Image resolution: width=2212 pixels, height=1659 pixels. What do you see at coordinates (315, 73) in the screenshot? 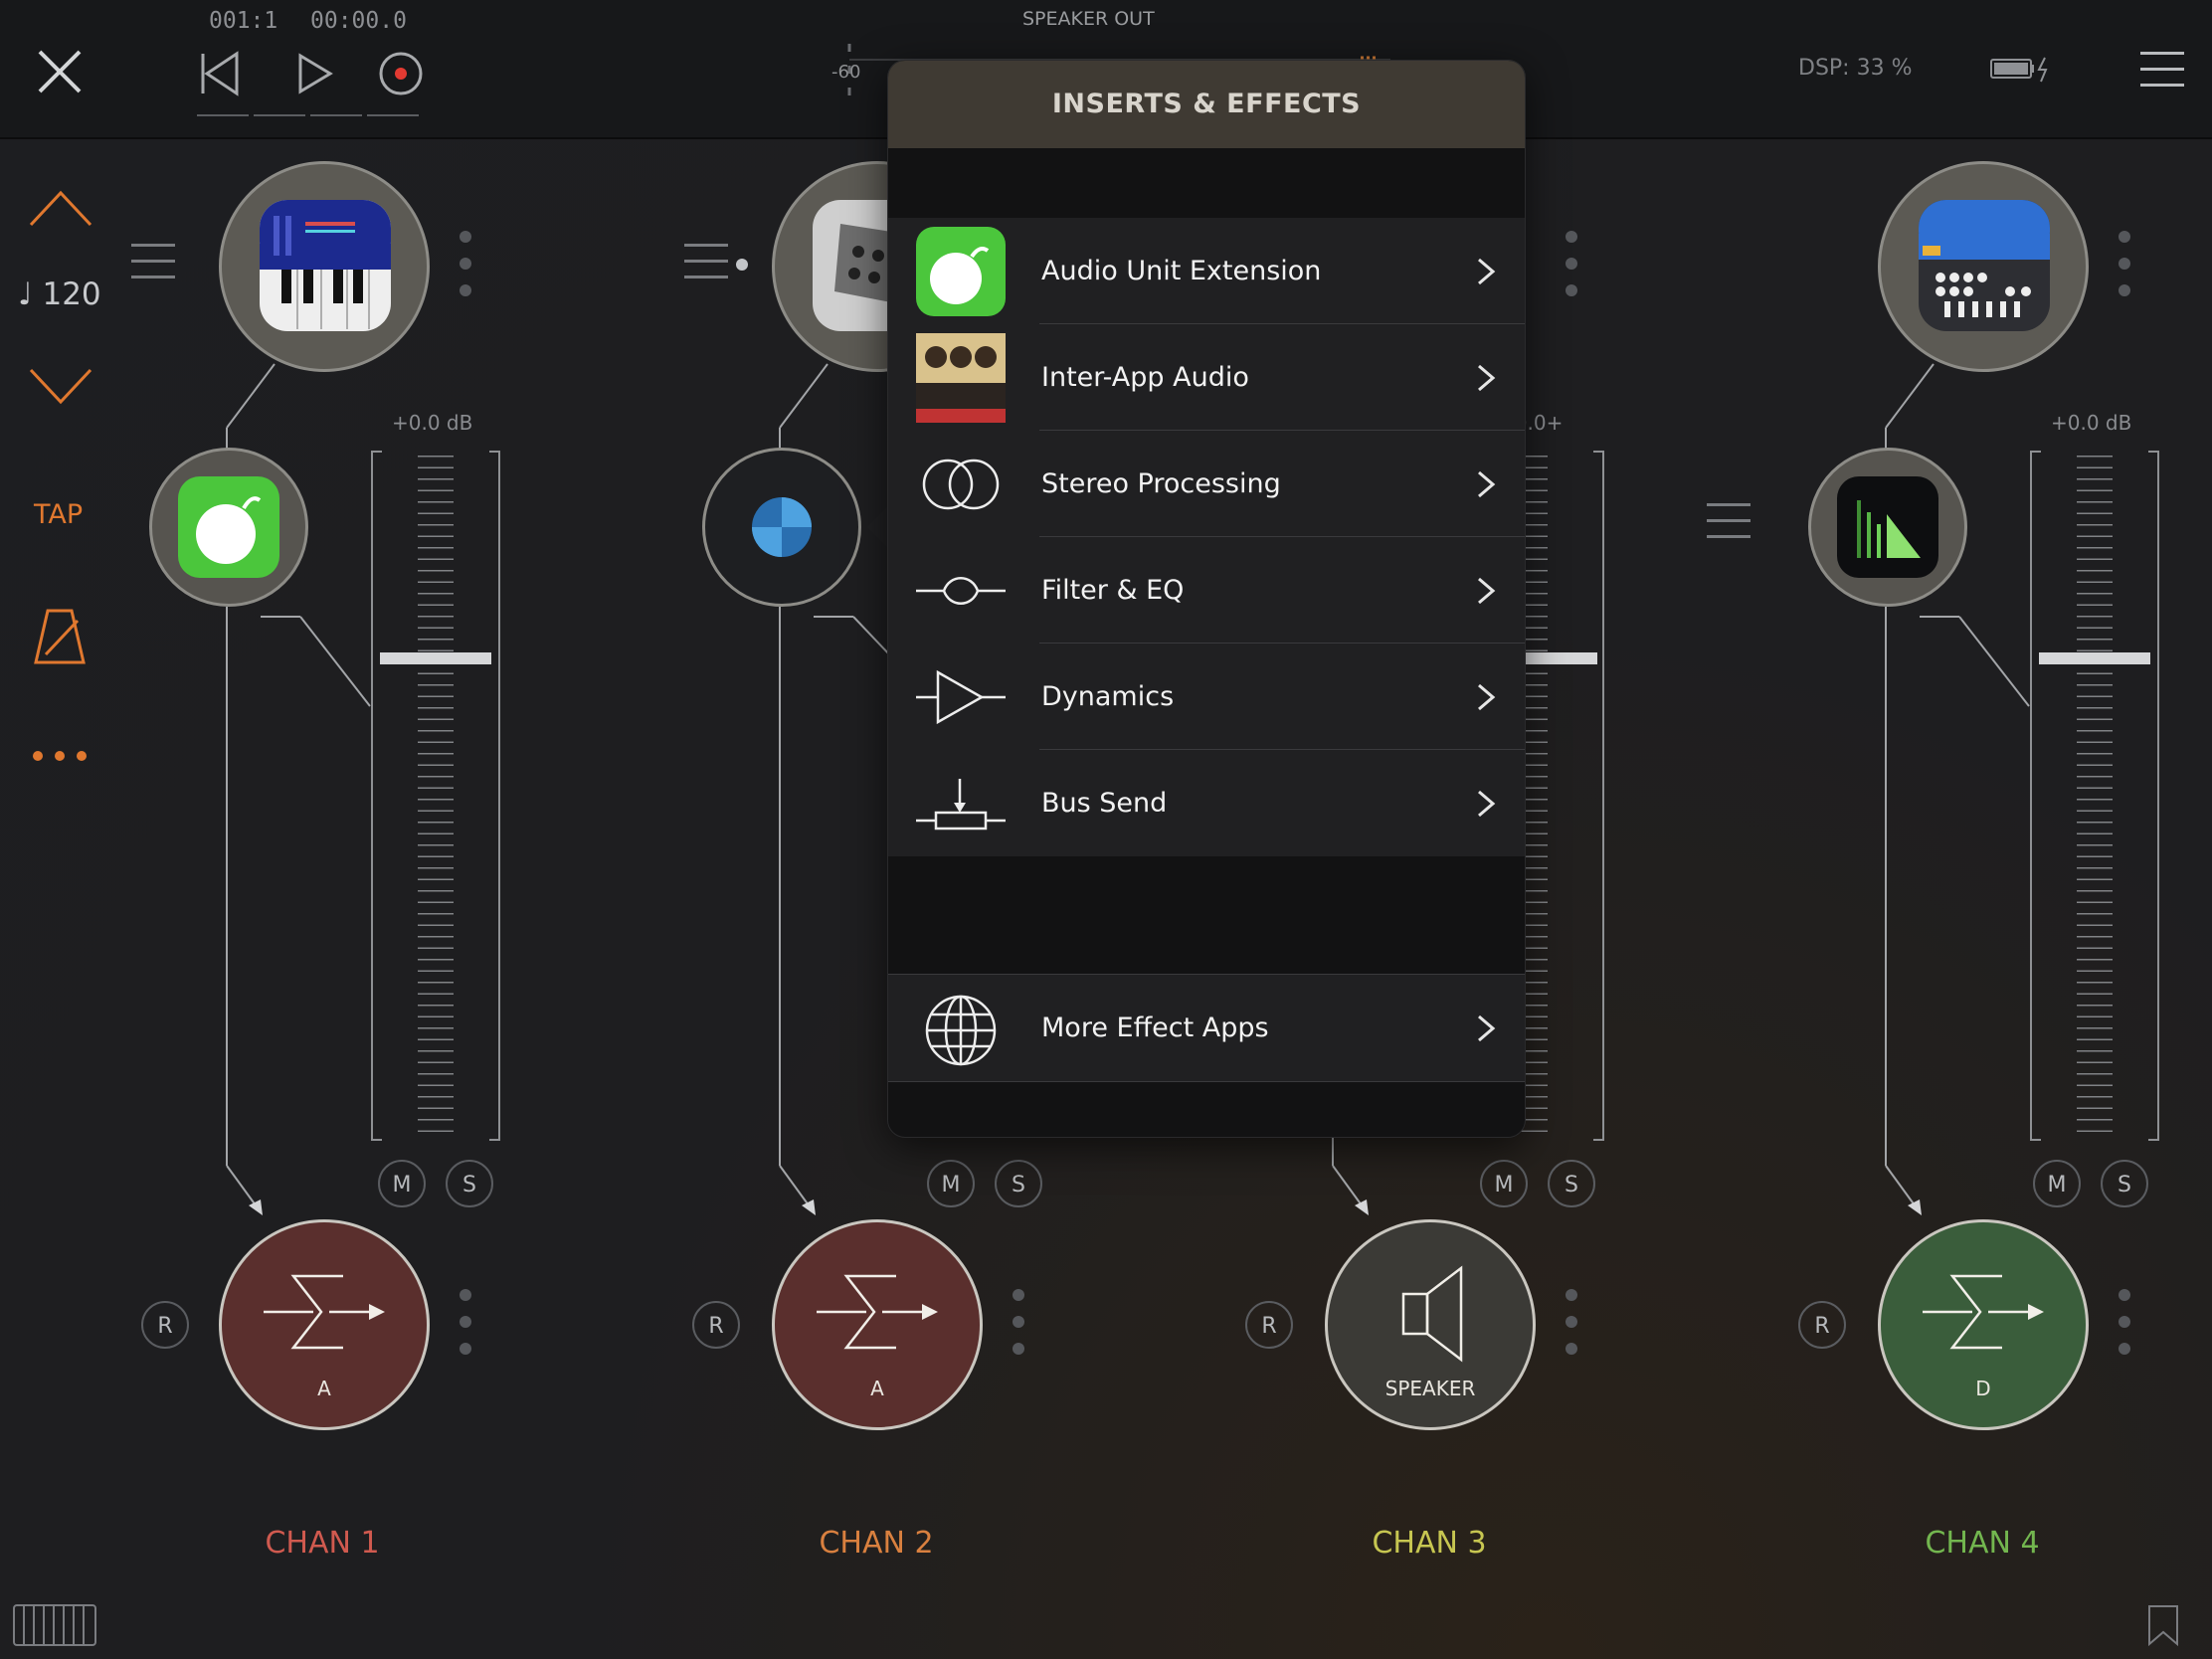
I see `play-icon` at bounding box center [315, 73].